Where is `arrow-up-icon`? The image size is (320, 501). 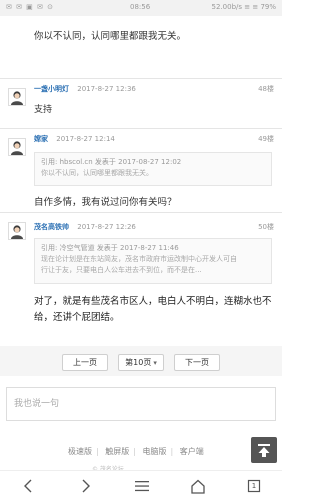 arrow-up-icon is located at coordinates (264, 450).